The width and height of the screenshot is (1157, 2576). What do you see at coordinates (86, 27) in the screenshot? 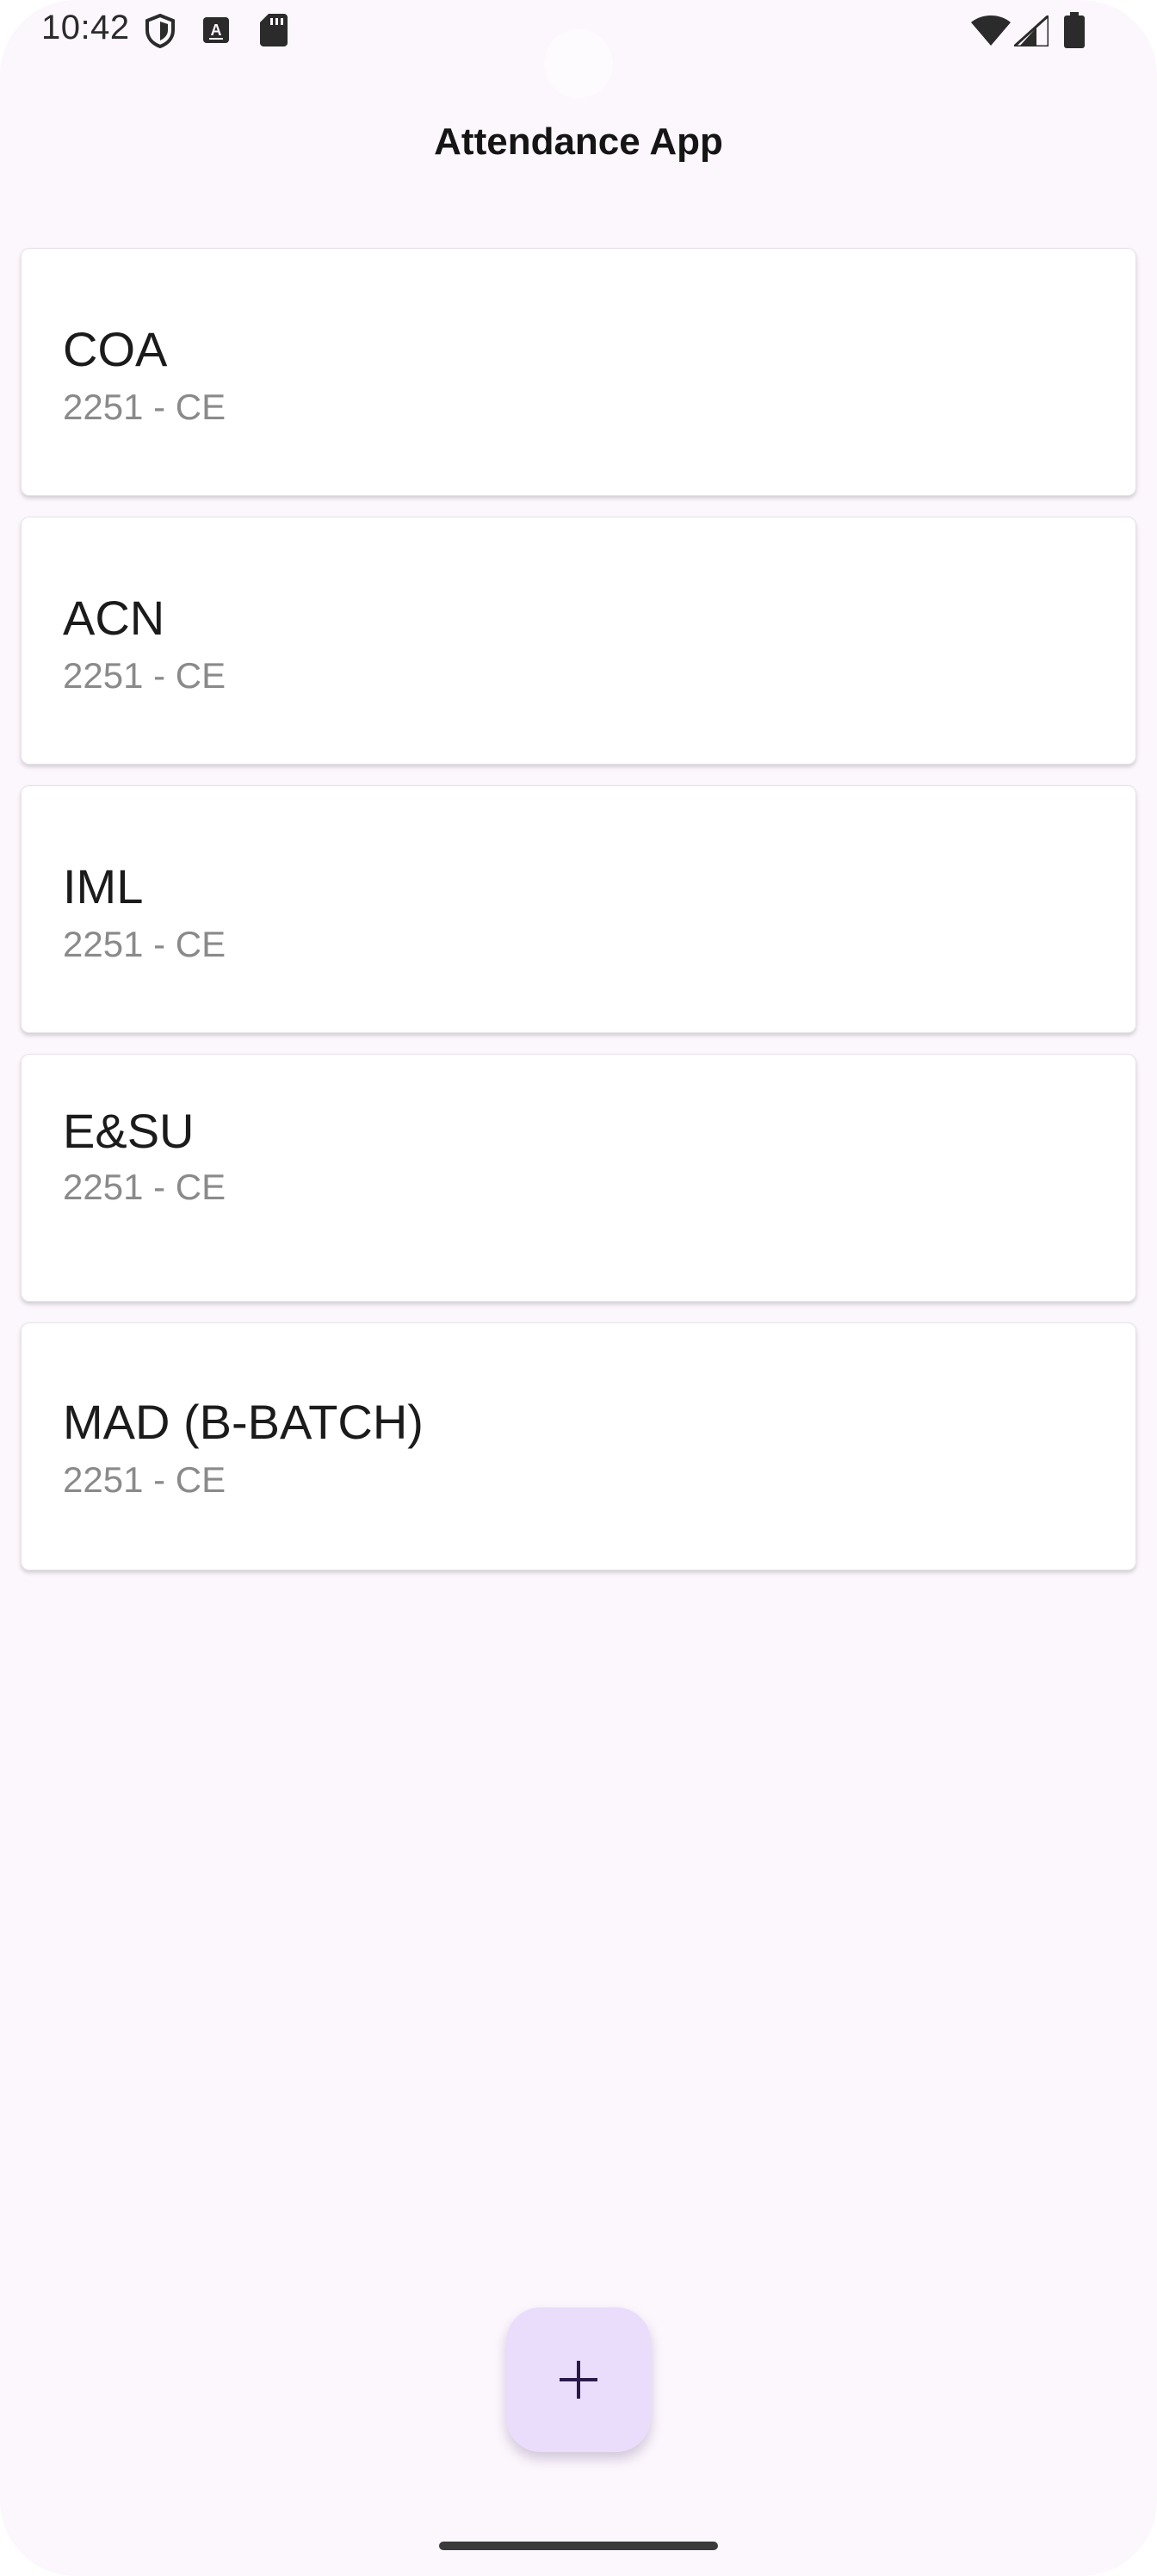
I see `status-time: 10:42` at bounding box center [86, 27].